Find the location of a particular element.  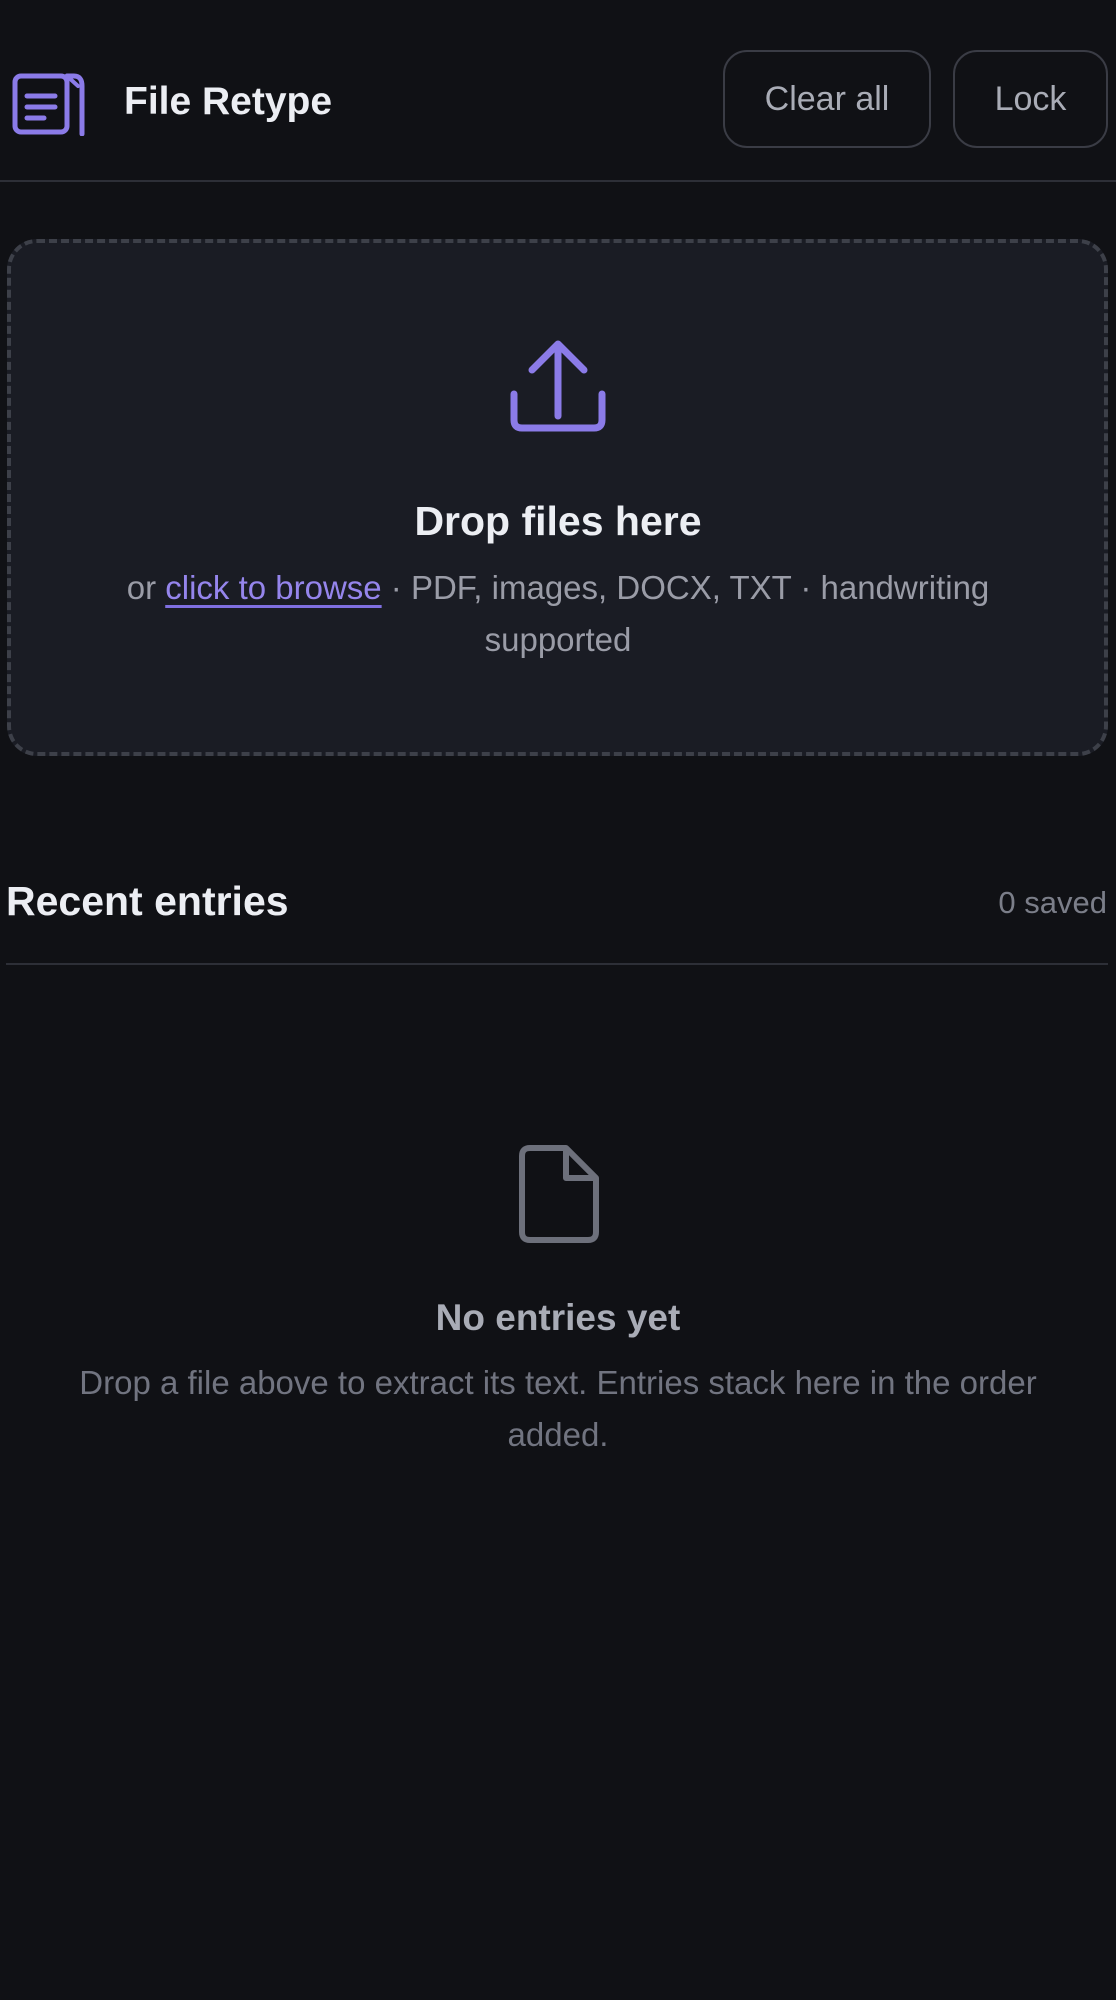

app-title: File Retype is located at coordinates (228, 101).